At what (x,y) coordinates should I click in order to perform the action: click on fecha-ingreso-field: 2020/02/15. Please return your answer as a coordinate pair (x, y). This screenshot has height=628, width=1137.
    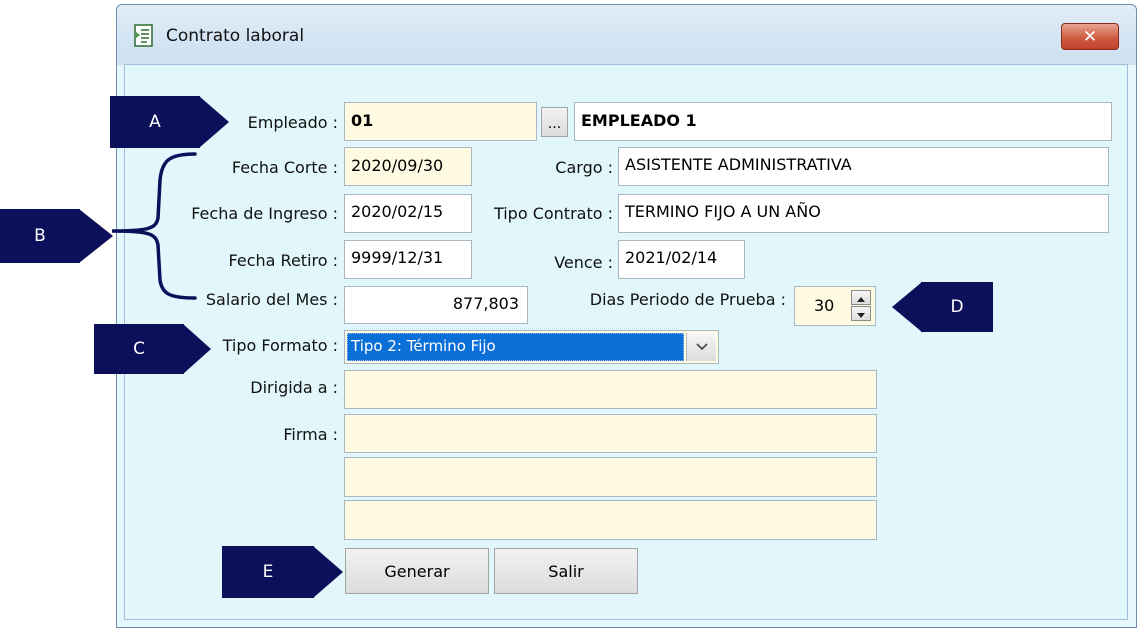
    Looking at the image, I should click on (408, 213).